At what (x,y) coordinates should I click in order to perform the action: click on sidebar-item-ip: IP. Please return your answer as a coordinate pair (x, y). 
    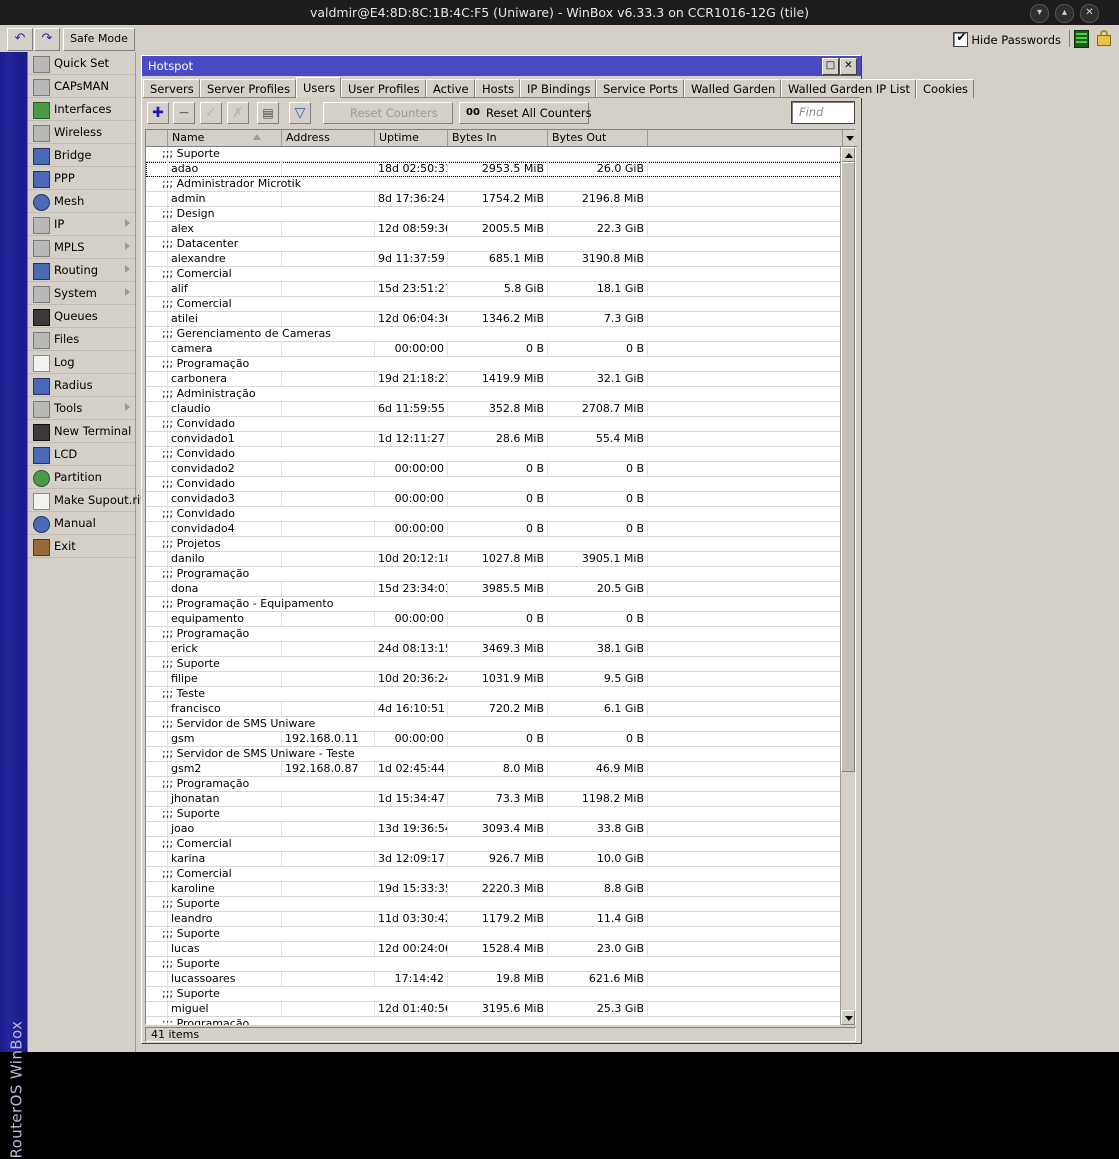
    Looking at the image, I should click on (81, 224).